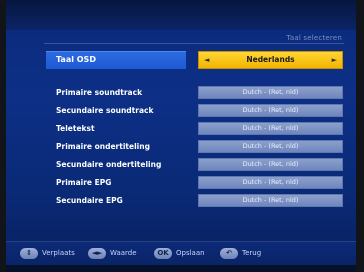  What do you see at coordinates (123, 253) in the screenshot?
I see `hint-label: Waarde` at bounding box center [123, 253].